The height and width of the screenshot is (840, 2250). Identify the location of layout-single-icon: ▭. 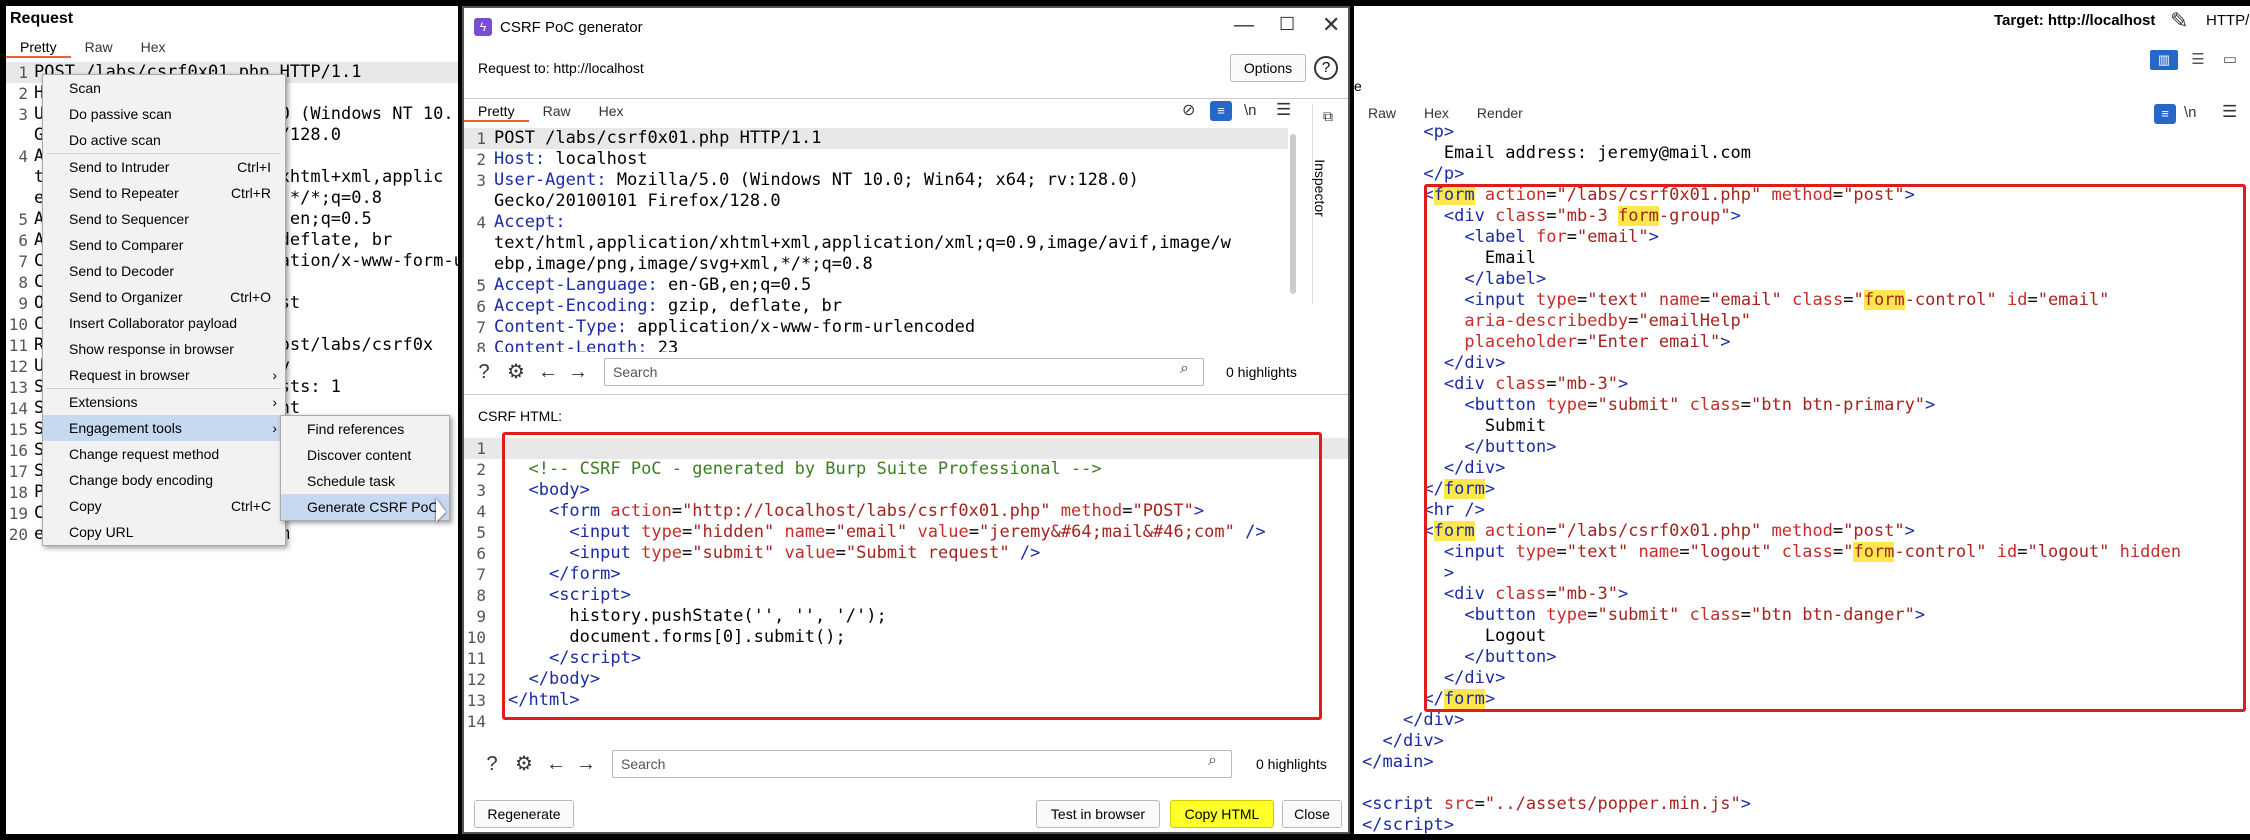
(2230, 60).